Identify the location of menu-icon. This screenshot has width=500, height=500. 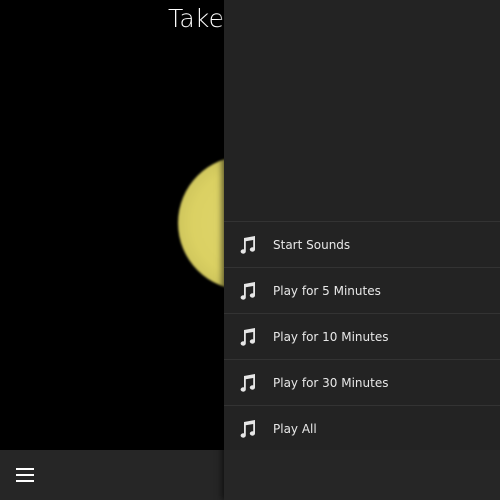
(25, 475).